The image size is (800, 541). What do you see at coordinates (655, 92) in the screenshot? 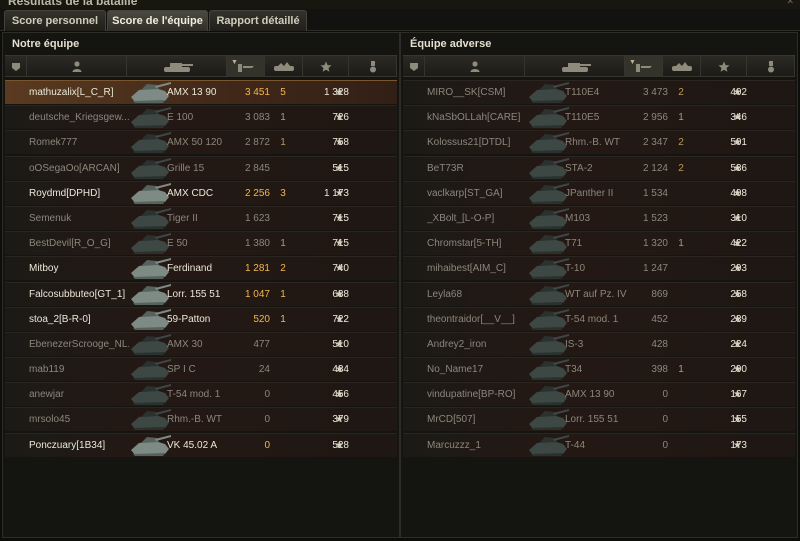
I see `damage-value: 3 473` at bounding box center [655, 92].